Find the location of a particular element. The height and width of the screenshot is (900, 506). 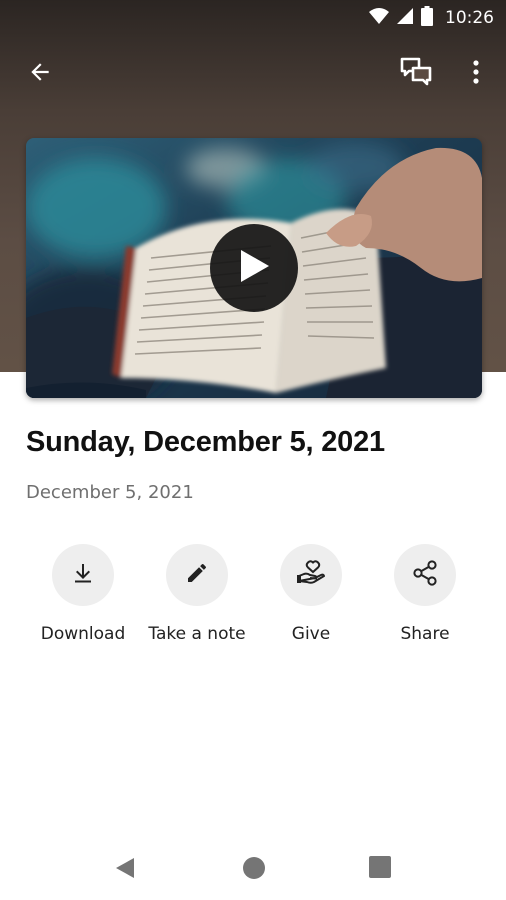

sermon-title: Sunday, December 5, 2021 is located at coordinates (205, 442).